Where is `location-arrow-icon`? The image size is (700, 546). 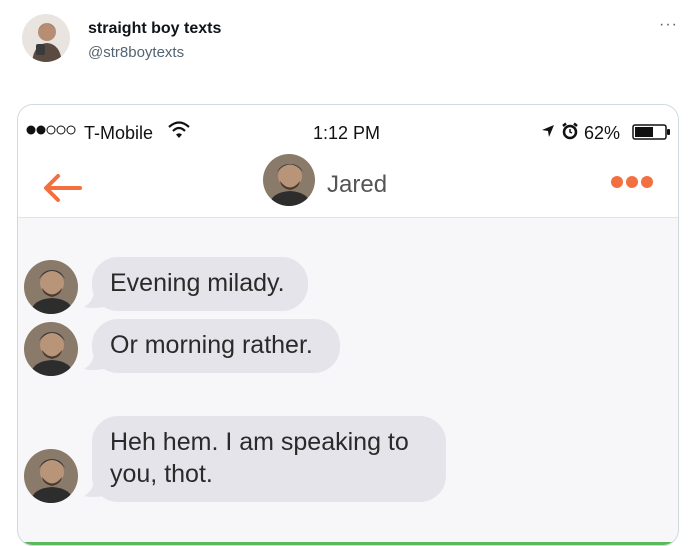 location-arrow-icon is located at coordinates (548, 131).